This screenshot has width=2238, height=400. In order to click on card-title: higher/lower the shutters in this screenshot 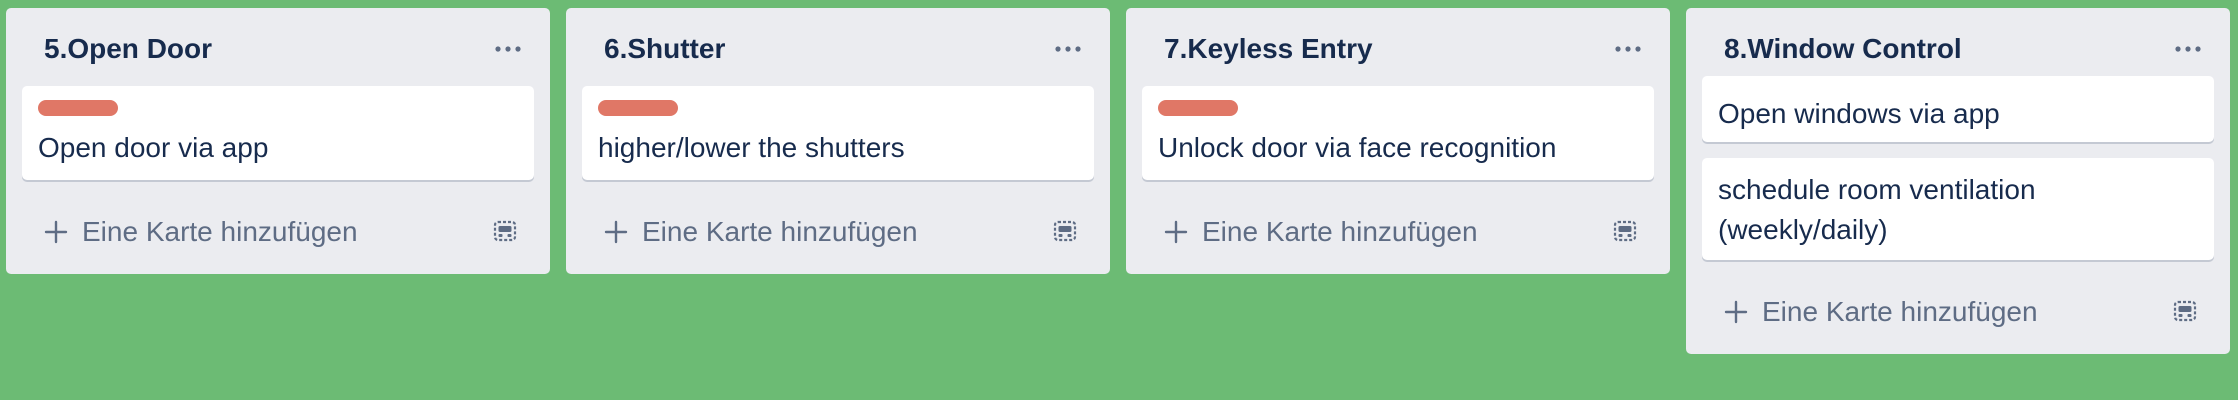, I will do `click(751, 147)`.